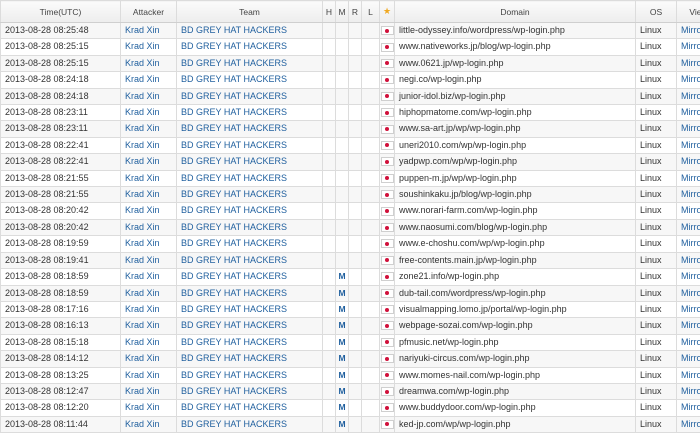 Image resolution: width=700 pixels, height=436 pixels. What do you see at coordinates (355, 260) in the screenshot?
I see `cell-r` at bounding box center [355, 260].